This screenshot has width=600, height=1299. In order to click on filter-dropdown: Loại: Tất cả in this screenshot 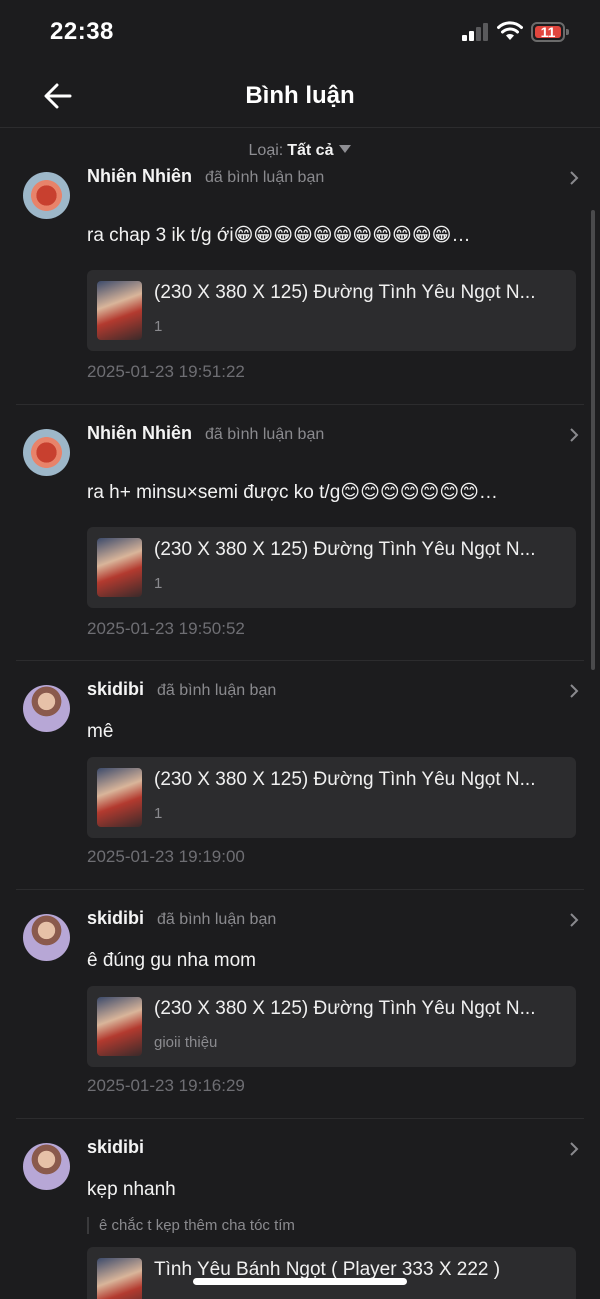, I will do `click(300, 151)`.